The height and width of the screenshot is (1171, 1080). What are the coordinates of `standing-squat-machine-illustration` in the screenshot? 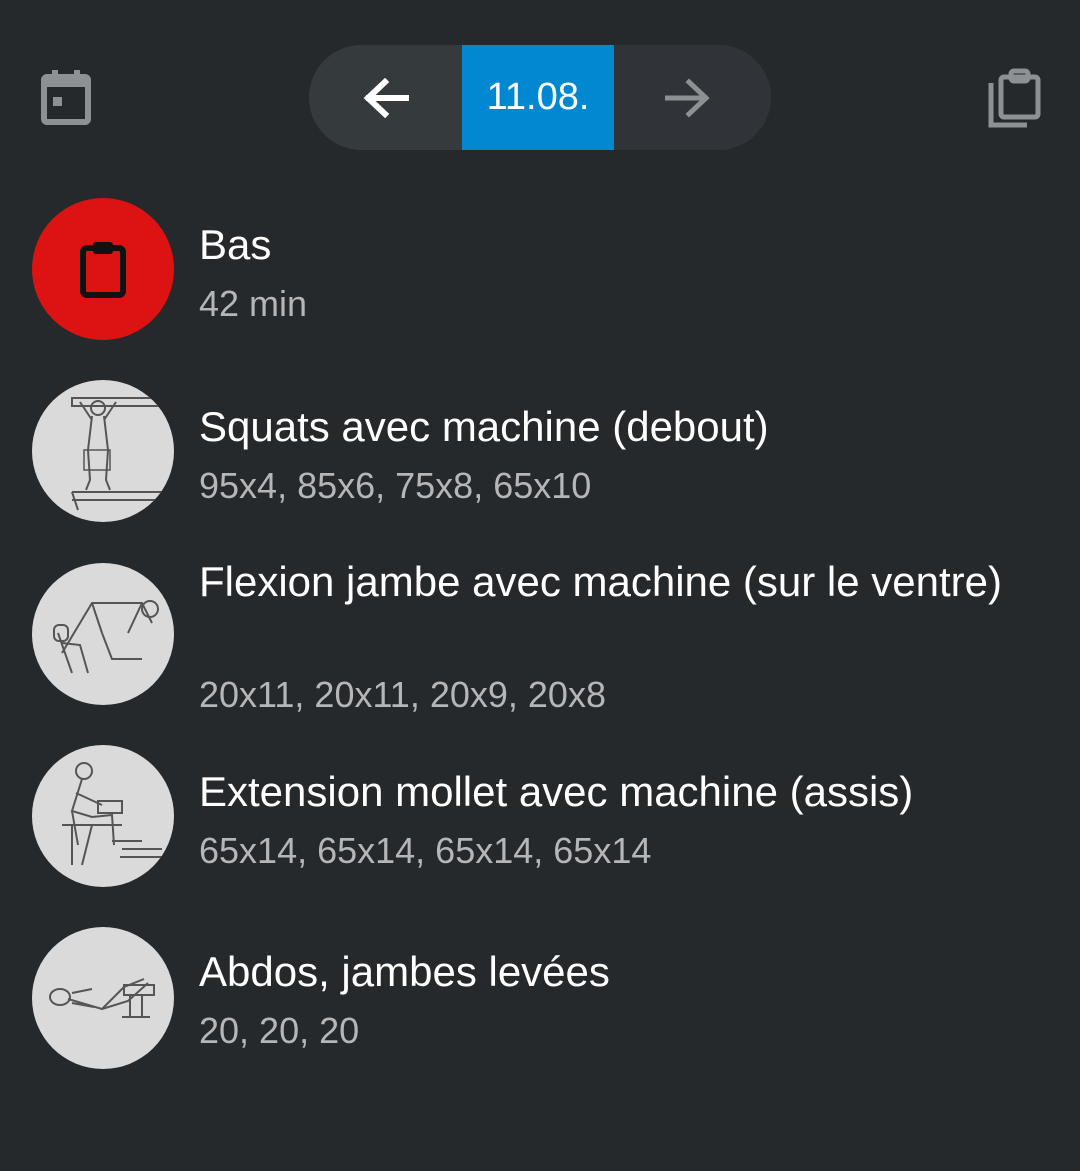 It's located at (122, 454).